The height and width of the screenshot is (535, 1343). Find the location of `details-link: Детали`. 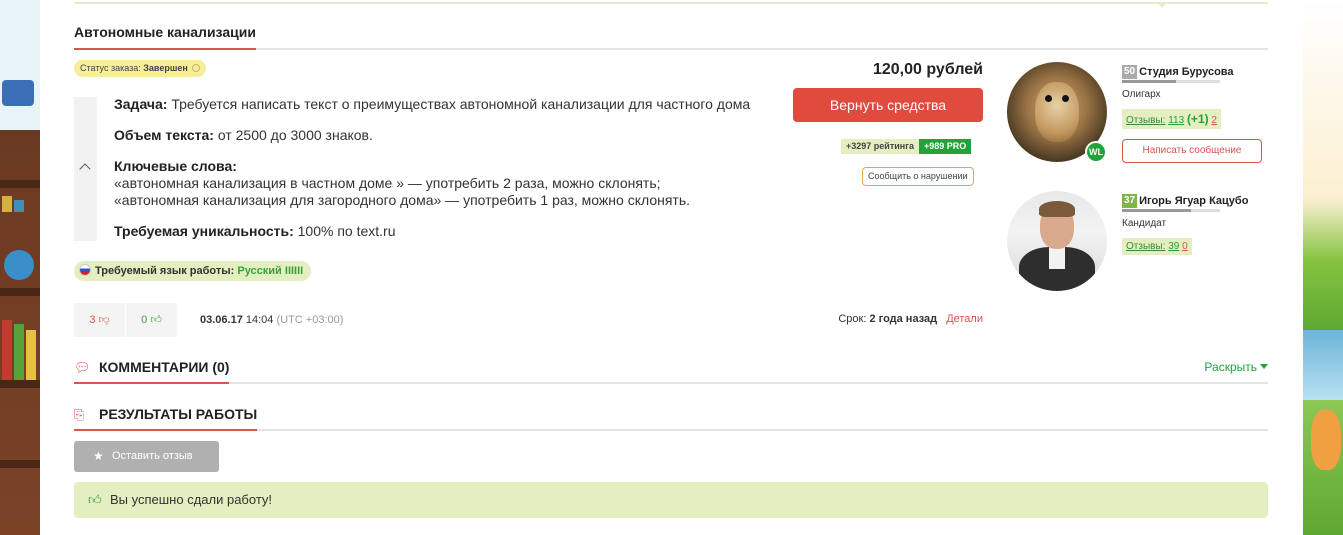

details-link: Детали is located at coordinates (964, 319).